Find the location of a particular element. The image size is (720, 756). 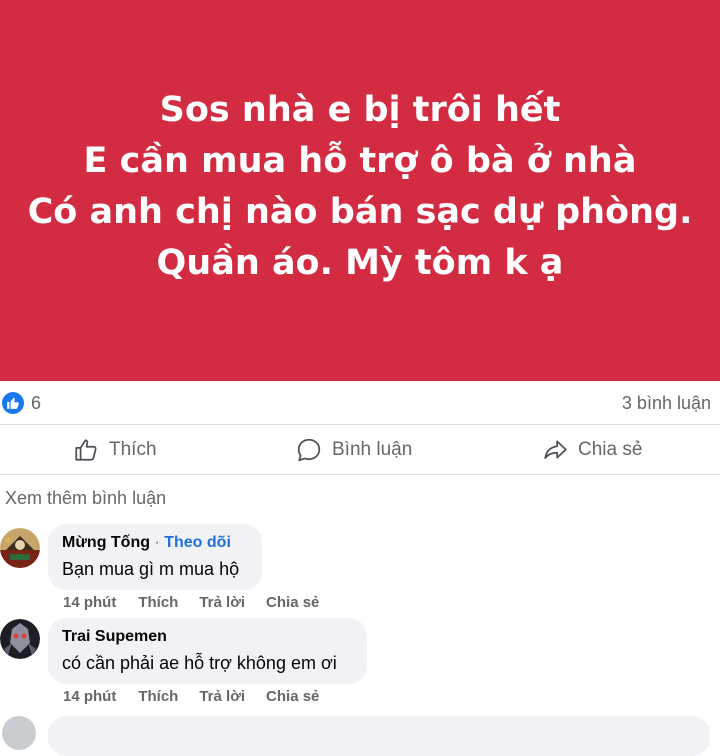

post-line: Quần áo. Mỳ tôm k ạ is located at coordinates (360, 263).